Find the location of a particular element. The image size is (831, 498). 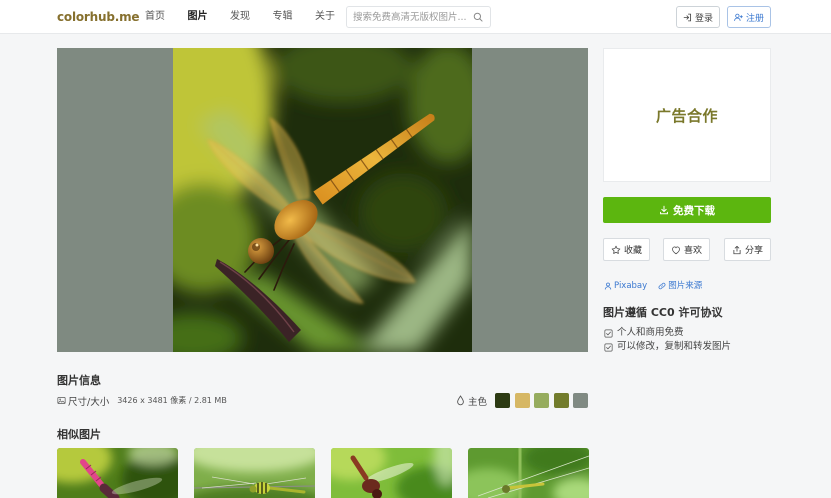

size-value: 3426 x 3481 像素 / 2.81 MB is located at coordinates (172, 400).